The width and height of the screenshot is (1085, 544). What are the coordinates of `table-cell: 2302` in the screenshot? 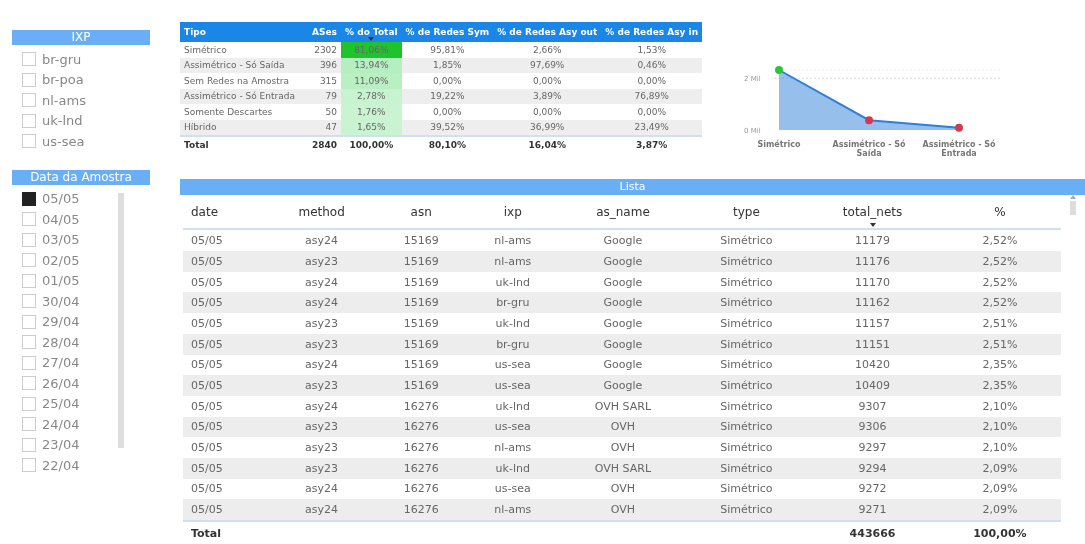 It's located at (325, 50).